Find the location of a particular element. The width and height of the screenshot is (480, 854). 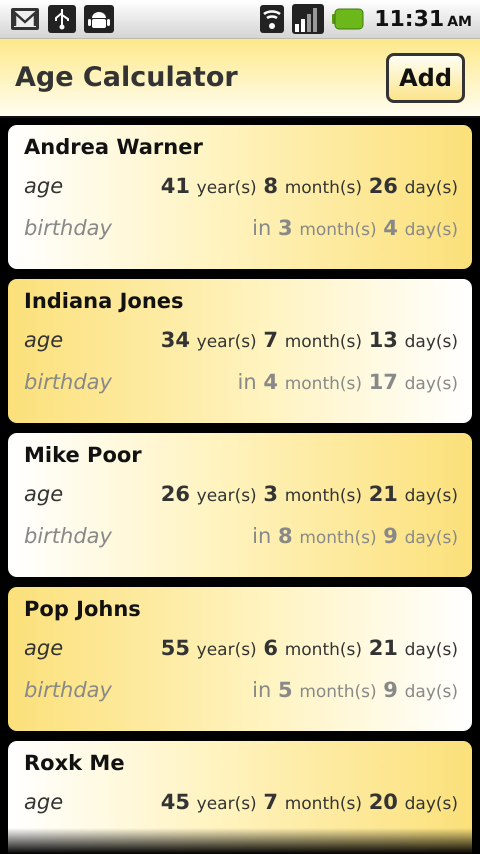

clock-period: AM is located at coordinates (459, 22).